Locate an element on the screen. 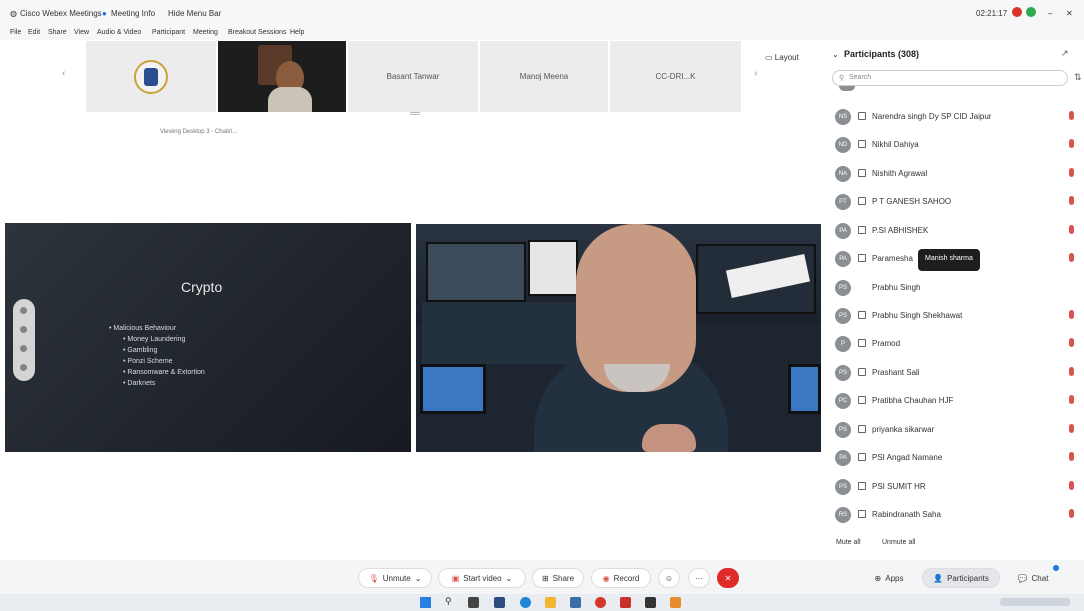 The width and height of the screenshot is (1084, 611). share-icon: ⊞ is located at coordinates (545, 578).